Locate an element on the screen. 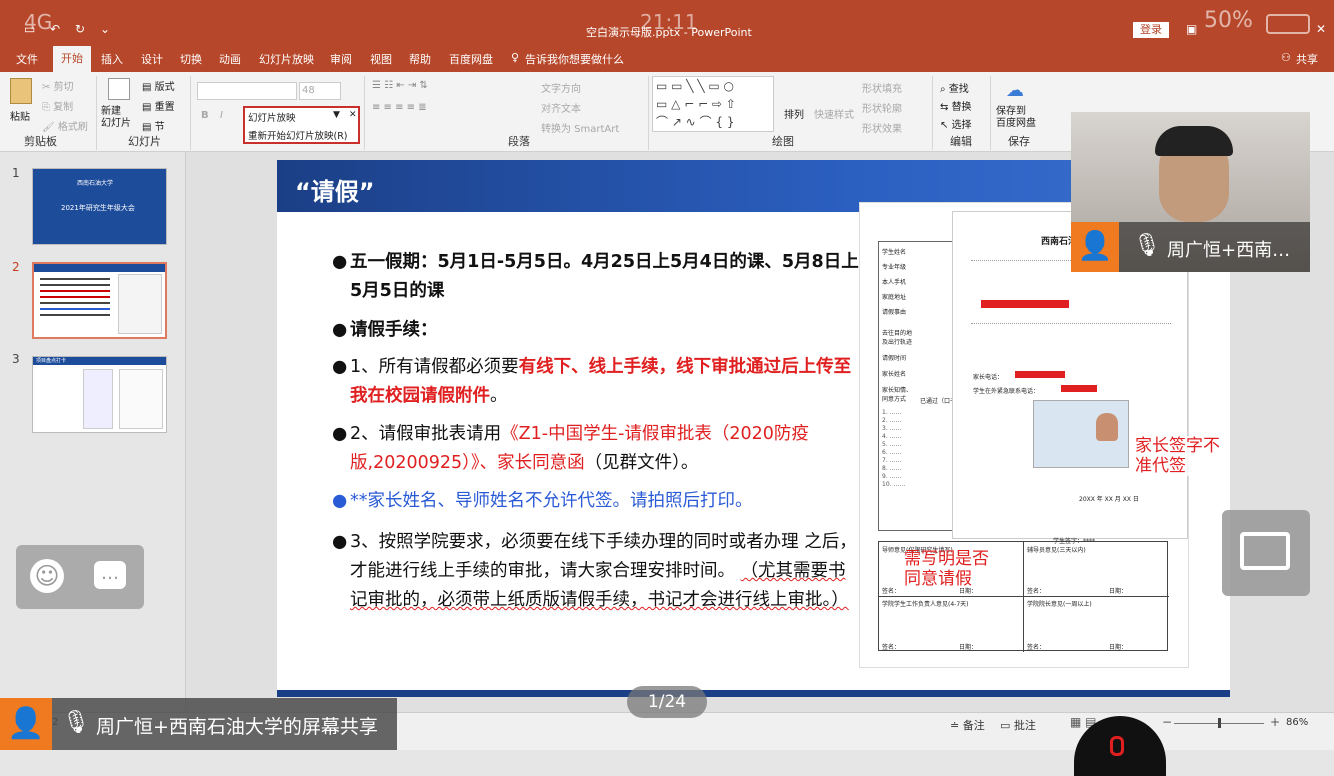 The width and height of the screenshot is (1334, 776). save-icon: ▭ is located at coordinates (29, 29).